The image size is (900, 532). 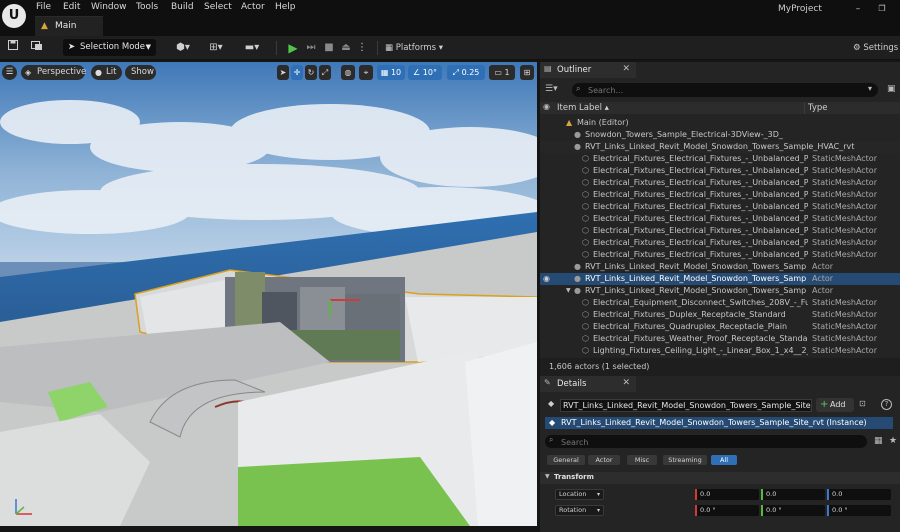 I want to click on rotation-x-field: 0.0 °, so click(x=727, y=510).